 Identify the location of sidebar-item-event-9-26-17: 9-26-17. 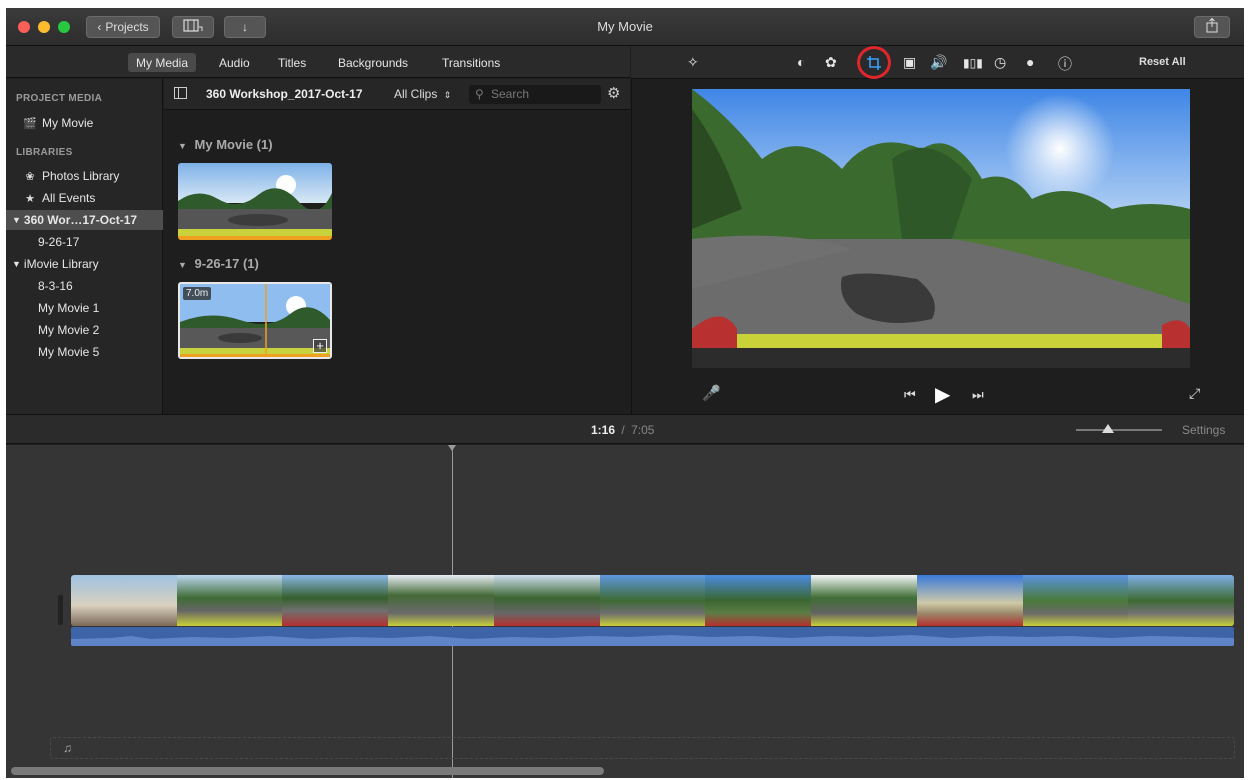
(84, 242).